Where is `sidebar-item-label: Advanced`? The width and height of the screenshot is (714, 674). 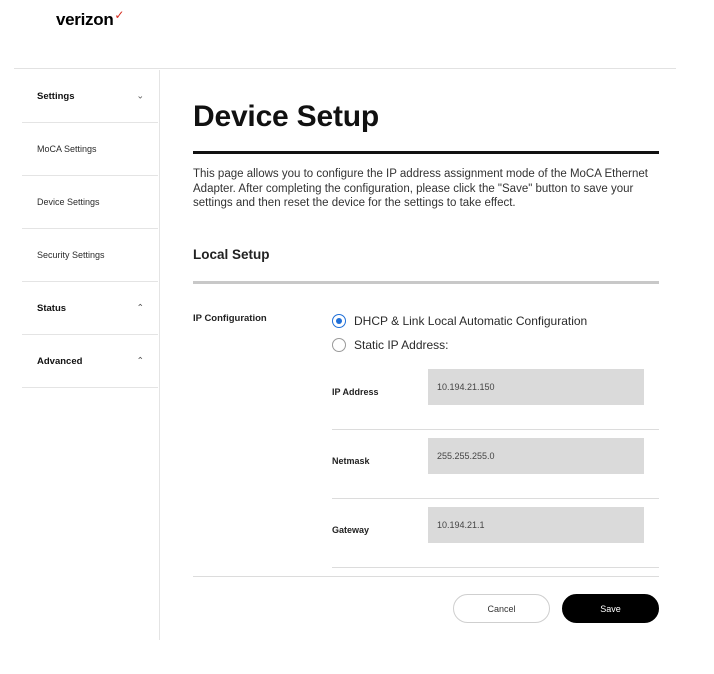 sidebar-item-label: Advanced is located at coordinates (60, 361).